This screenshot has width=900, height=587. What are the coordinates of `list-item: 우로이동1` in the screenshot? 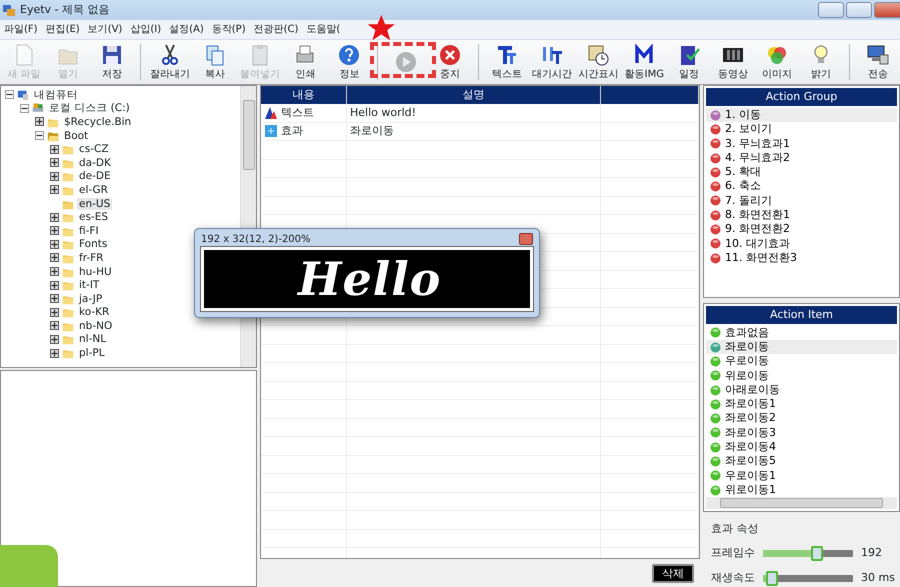 It's located at (801, 475).